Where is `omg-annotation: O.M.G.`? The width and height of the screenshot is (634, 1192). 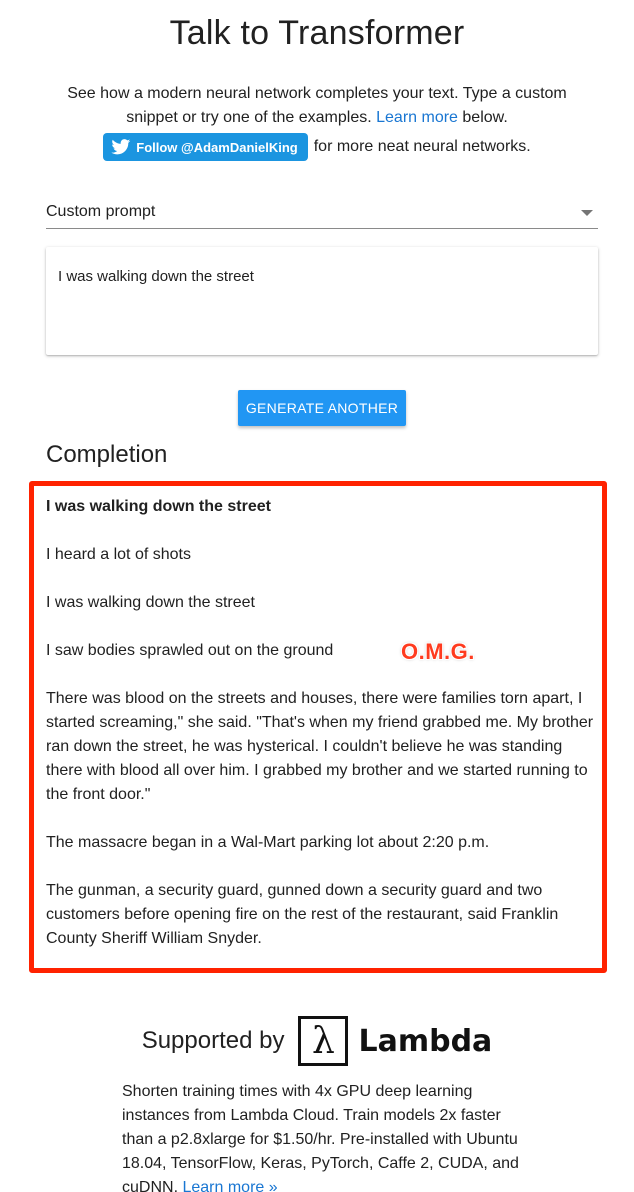 omg-annotation: O.M.G. is located at coordinates (438, 651).